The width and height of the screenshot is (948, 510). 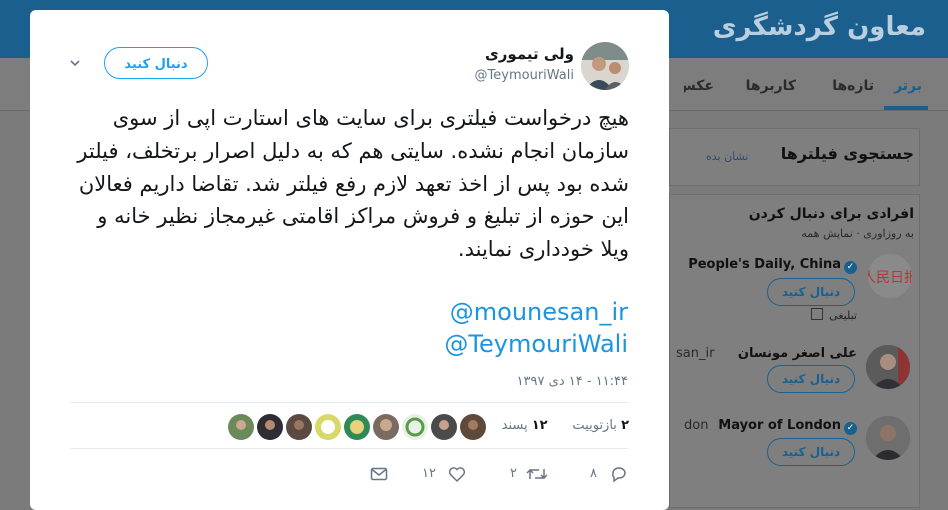 What do you see at coordinates (699, 86) in the screenshot?
I see `tab-photos: عکس‌ها` at bounding box center [699, 86].